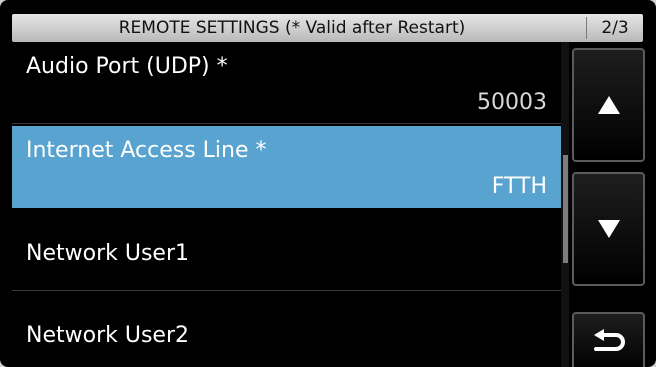 The width and height of the screenshot is (656, 367). What do you see at coordinates (127, 66) in the screenshot?
I see `item-label: Audio Port (UDP) *` at bounding box center [127, 66].